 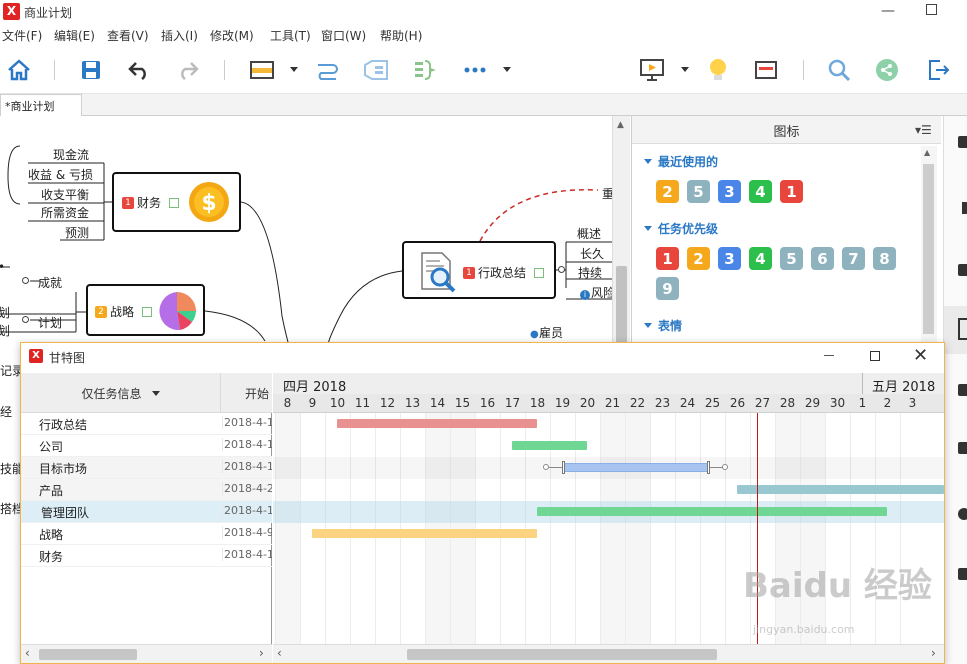 I want to click on task-list-hscrollbar: ‹ ›, so click(x=146, y=653).